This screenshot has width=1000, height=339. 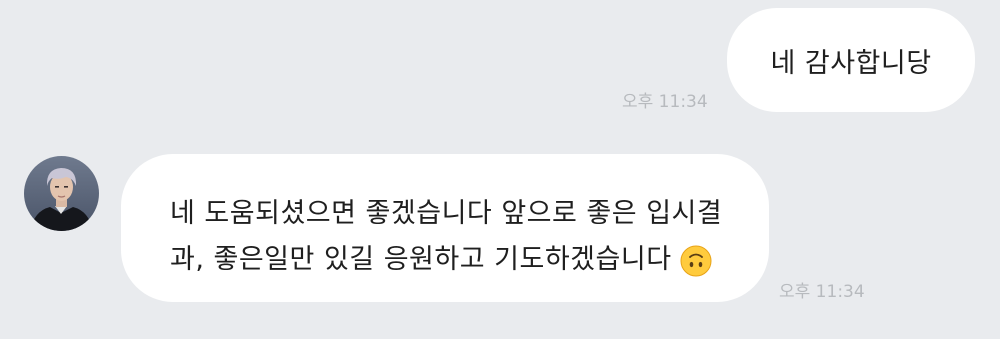 I want to click on outgoing-message-text: 네 감사합니당, so click(x=851, y=63).